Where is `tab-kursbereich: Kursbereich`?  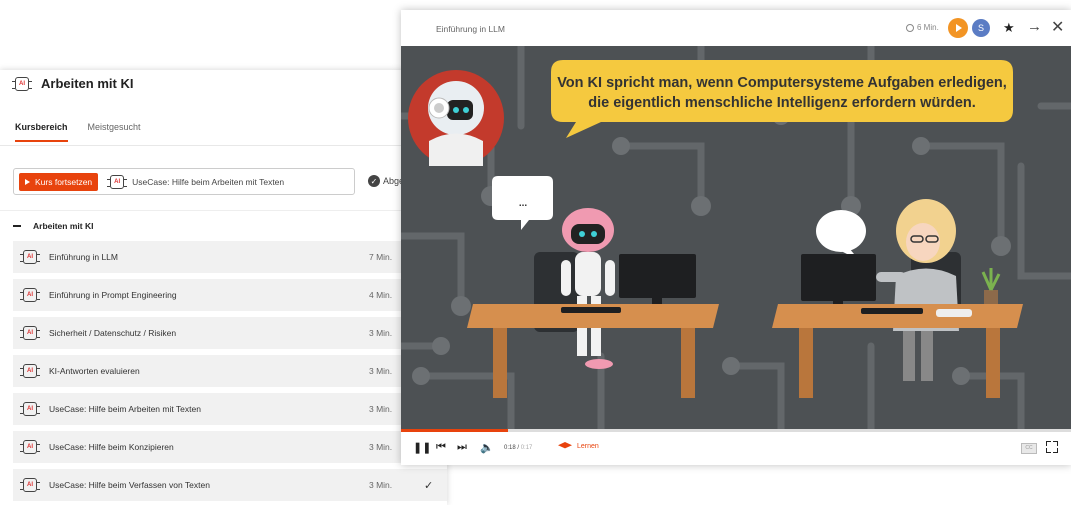
tab-kursbereich: Kursbereich is located at coordinates (41, 132).